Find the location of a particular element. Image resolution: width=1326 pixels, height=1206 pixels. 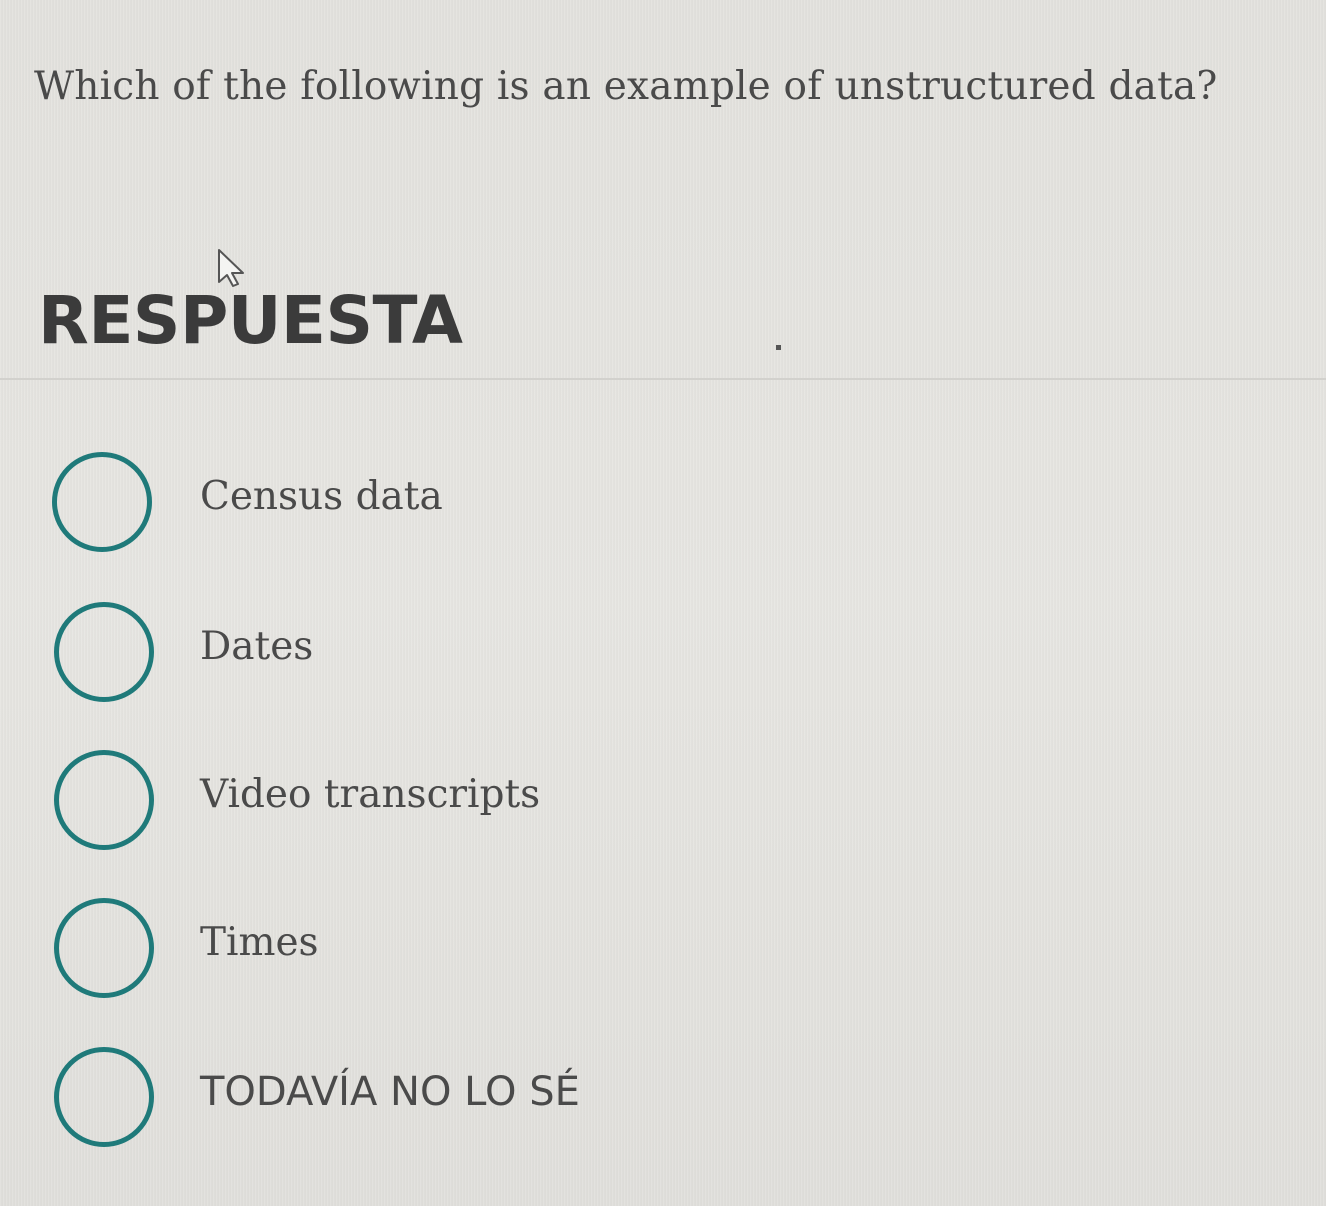

option-census-data: Census data is located at coordinates (398, 508).